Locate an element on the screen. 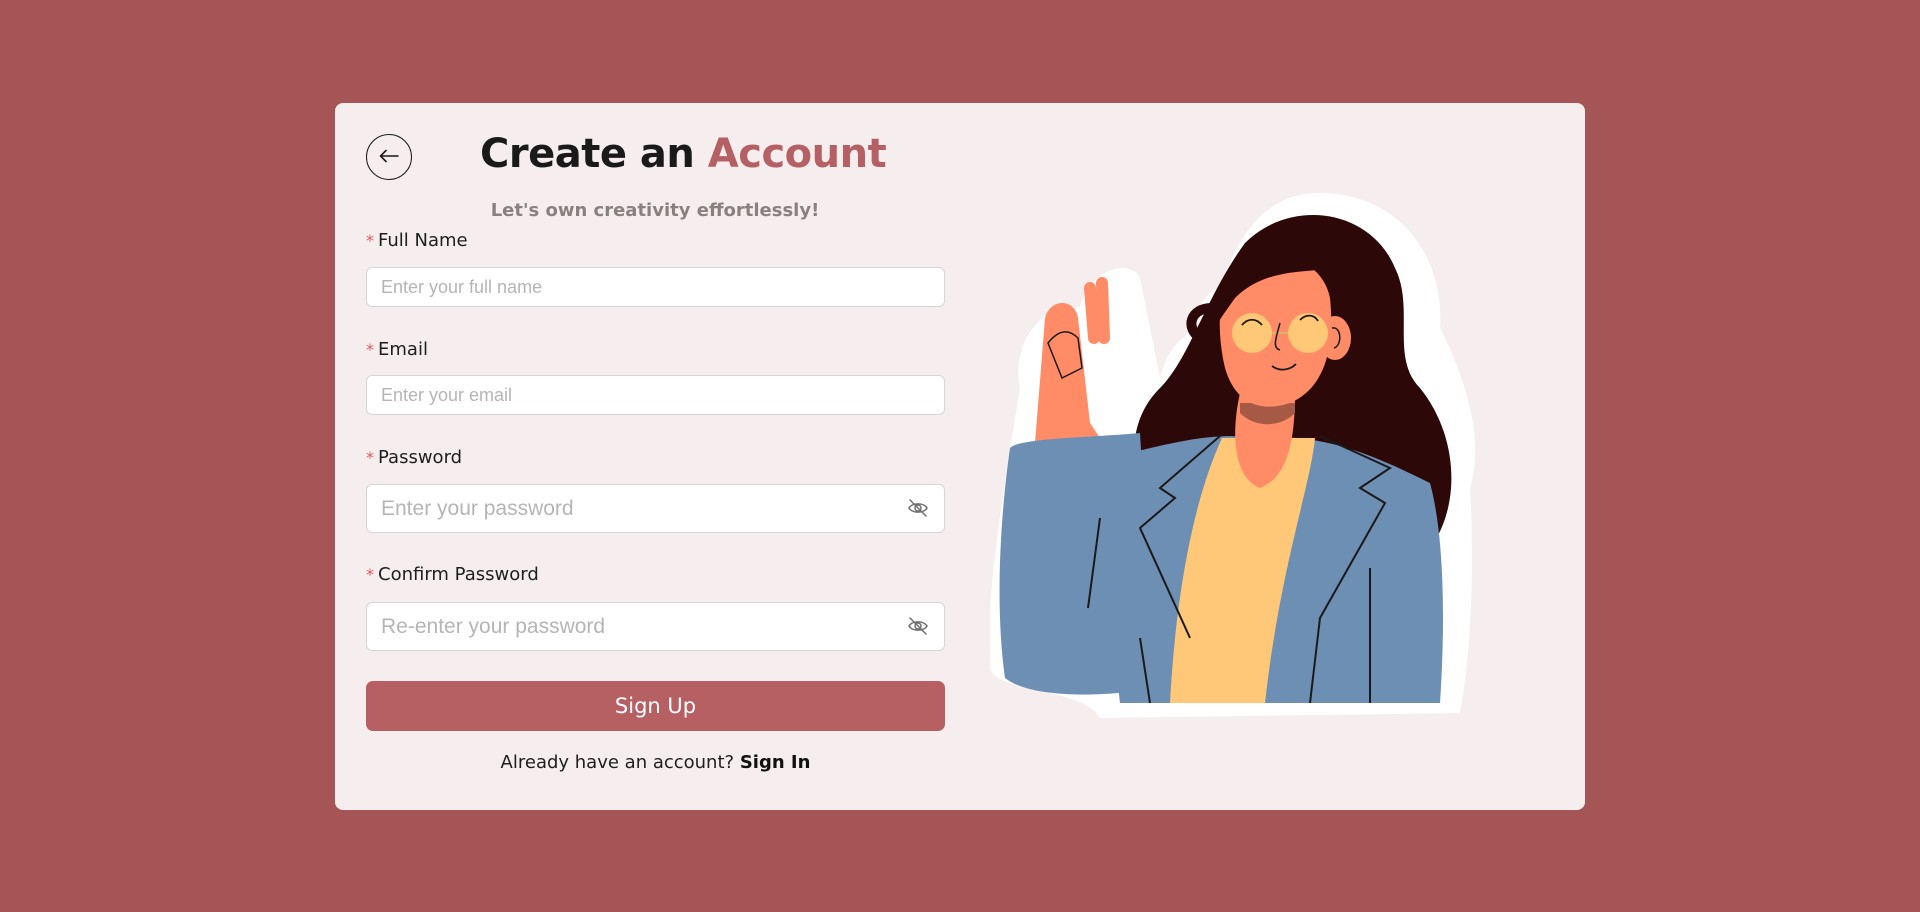 Image resolution: width=1920 pixels, height=912 pixels. confirm-password-input is located at coordinates (655, 626).